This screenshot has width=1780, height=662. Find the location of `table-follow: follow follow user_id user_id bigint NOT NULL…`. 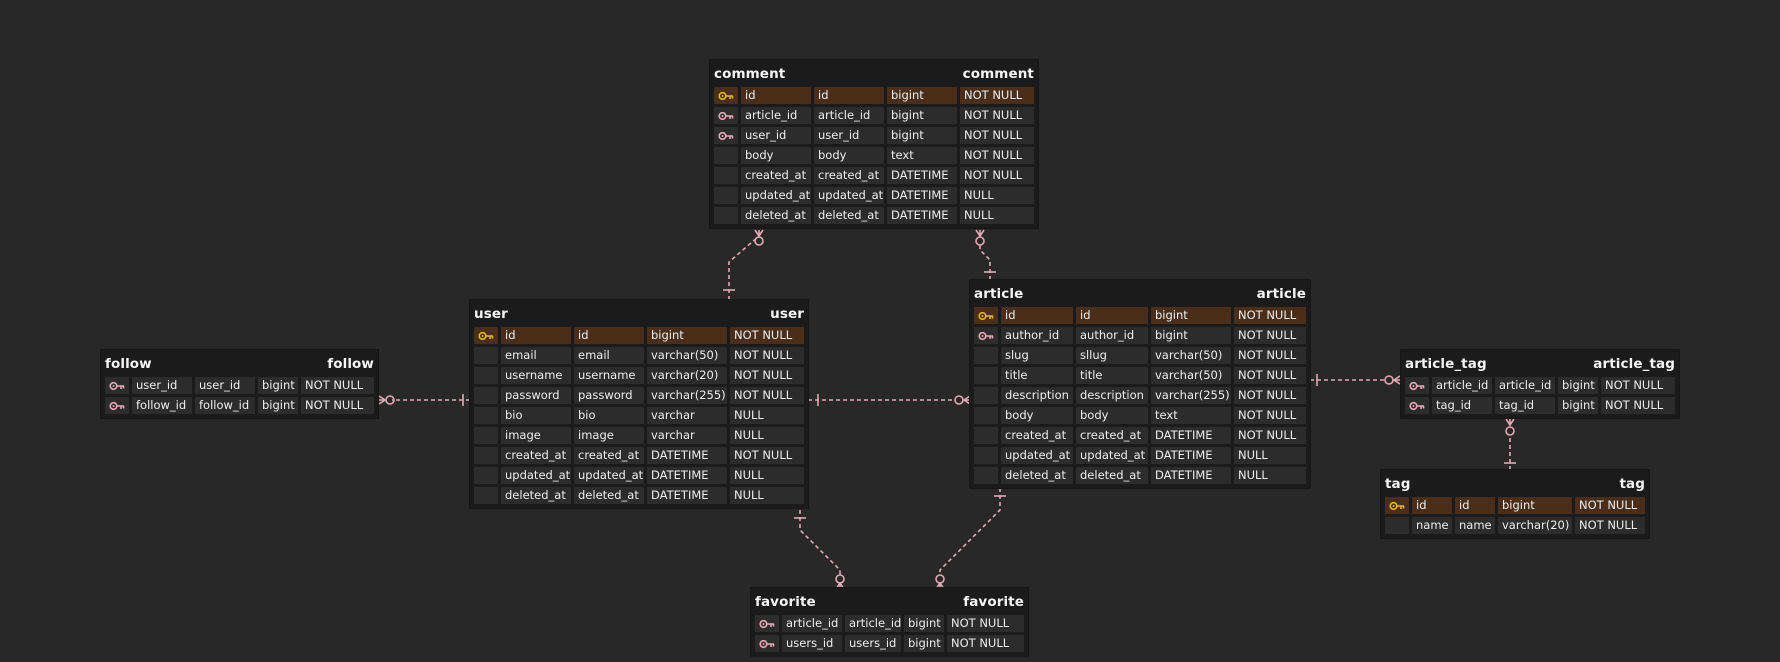

table-follow: follow follow user_id user_id bigint NOT NULL… is located at coordinates (239, 384).